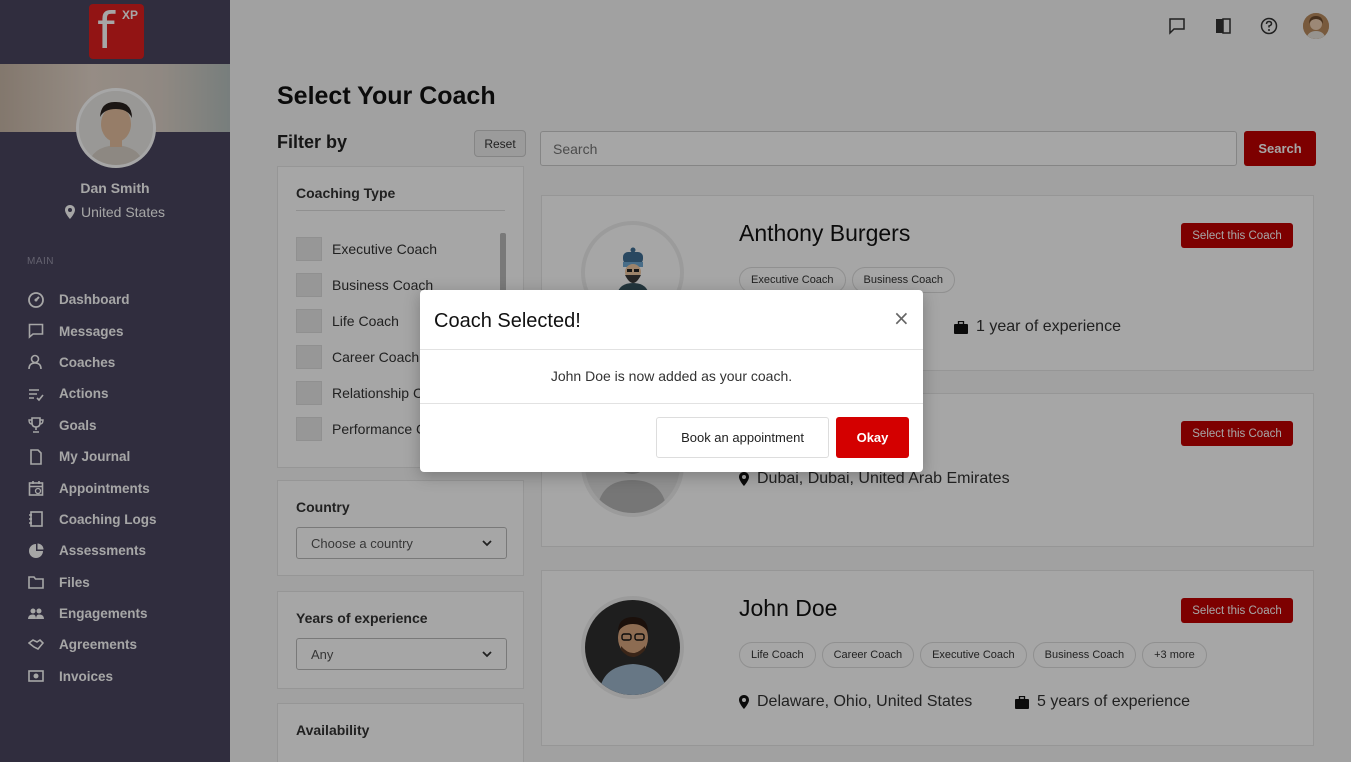 This screenshot has width=1351, height=762. I want to click on close-button: ×, so click(901, 318).